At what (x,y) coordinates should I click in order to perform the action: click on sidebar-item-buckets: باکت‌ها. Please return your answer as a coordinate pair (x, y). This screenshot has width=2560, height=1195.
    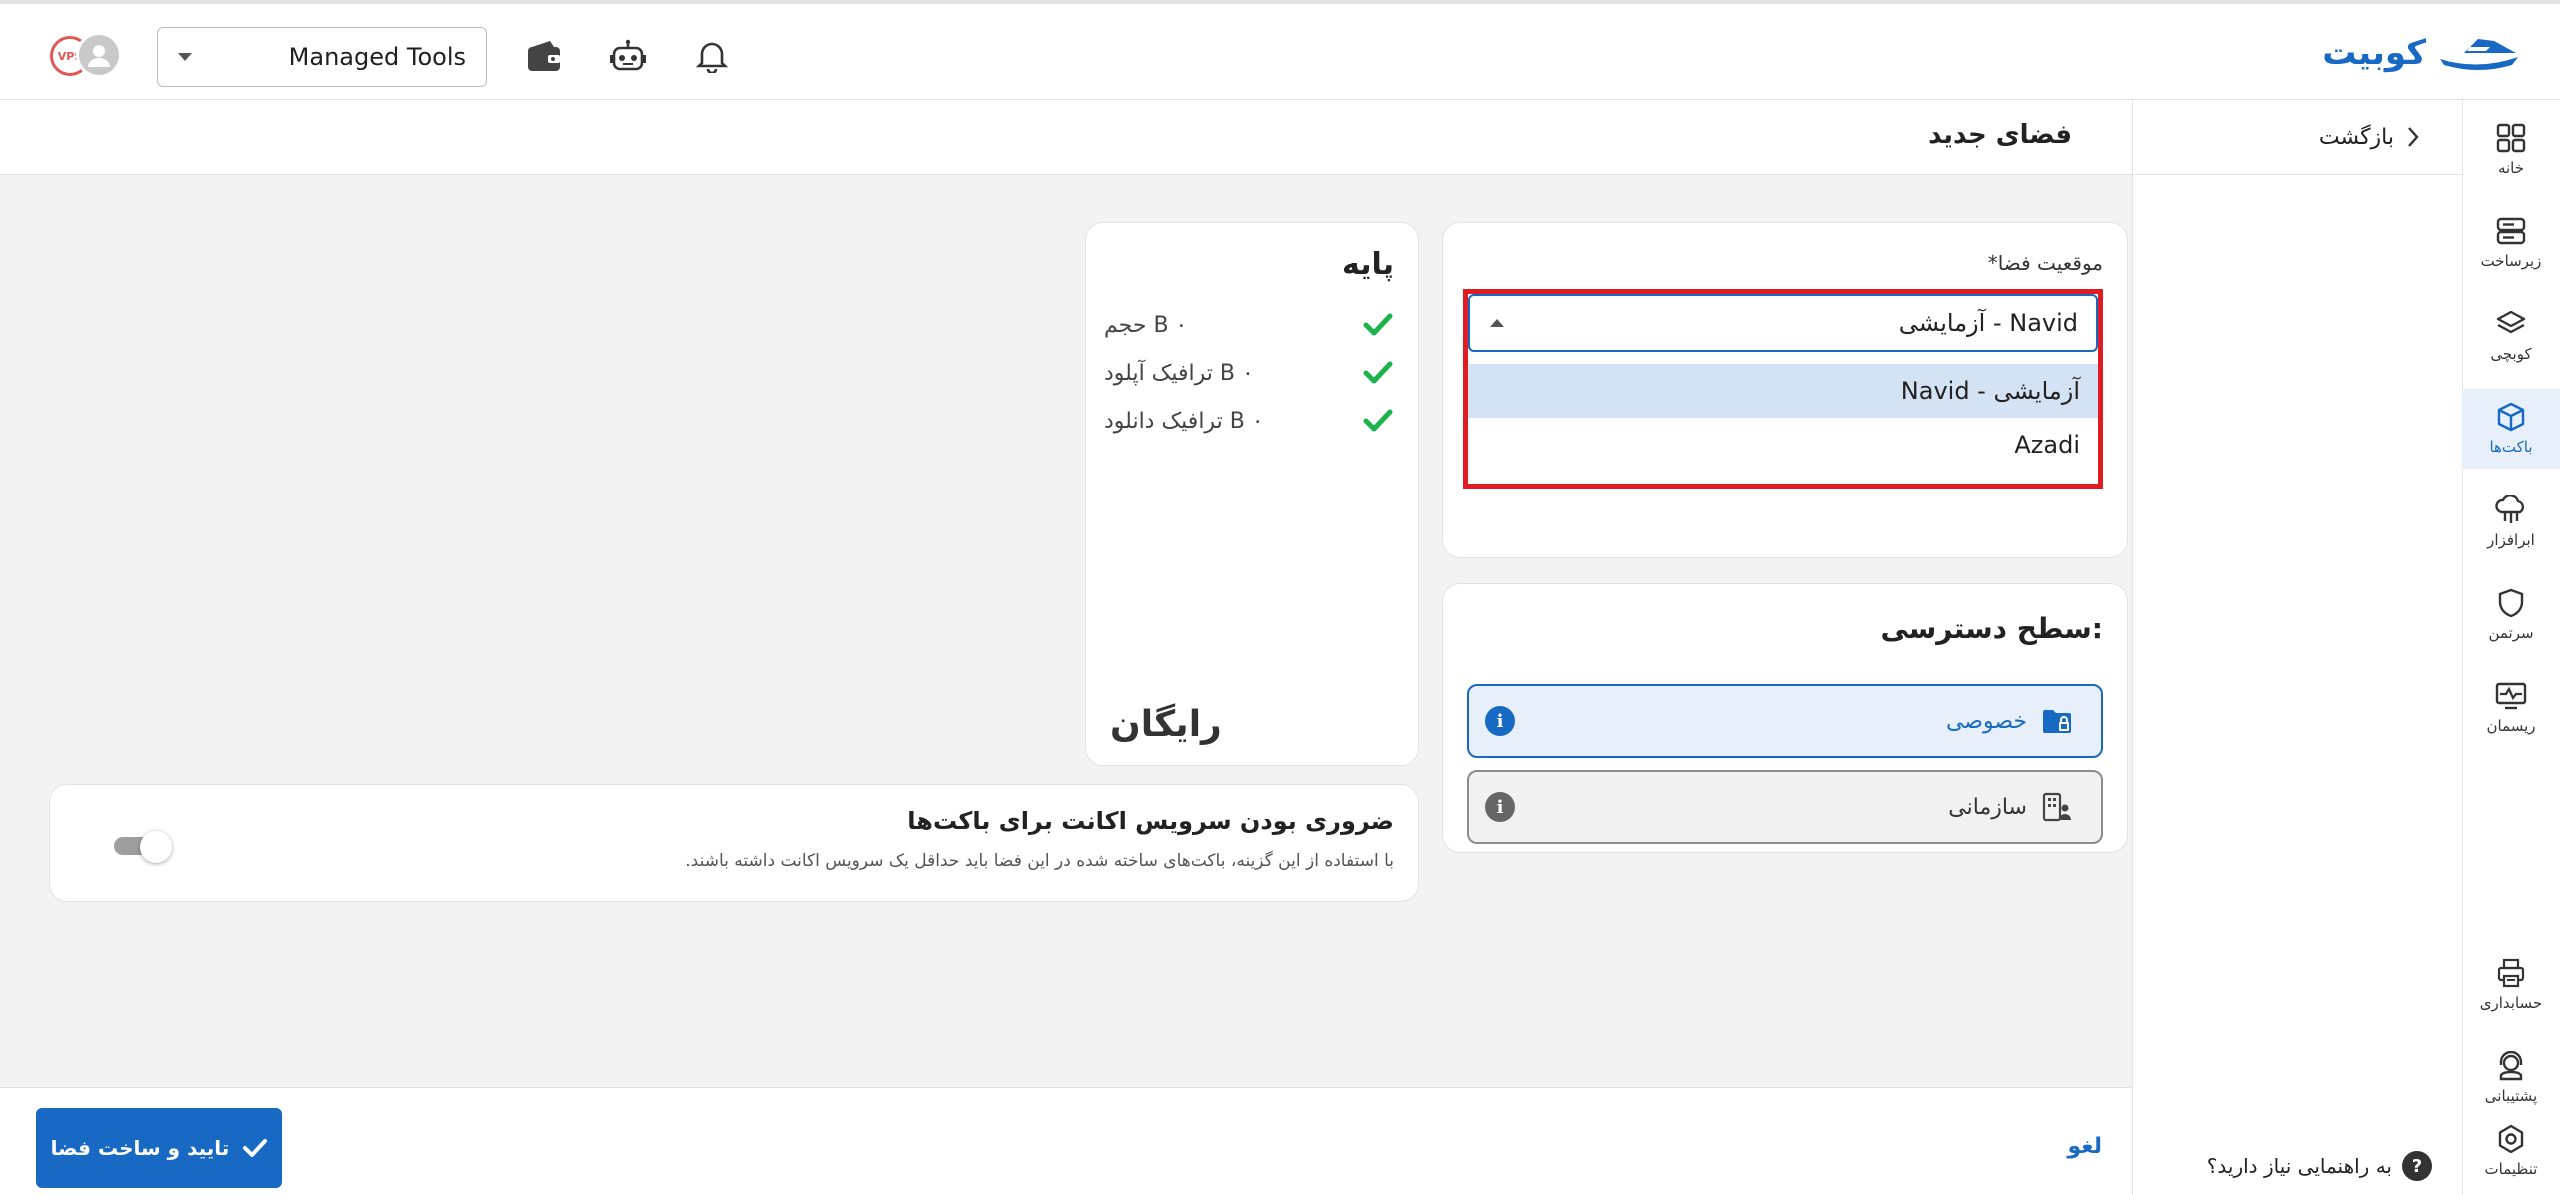
    Looking at the image, I should click on (2511, 429).